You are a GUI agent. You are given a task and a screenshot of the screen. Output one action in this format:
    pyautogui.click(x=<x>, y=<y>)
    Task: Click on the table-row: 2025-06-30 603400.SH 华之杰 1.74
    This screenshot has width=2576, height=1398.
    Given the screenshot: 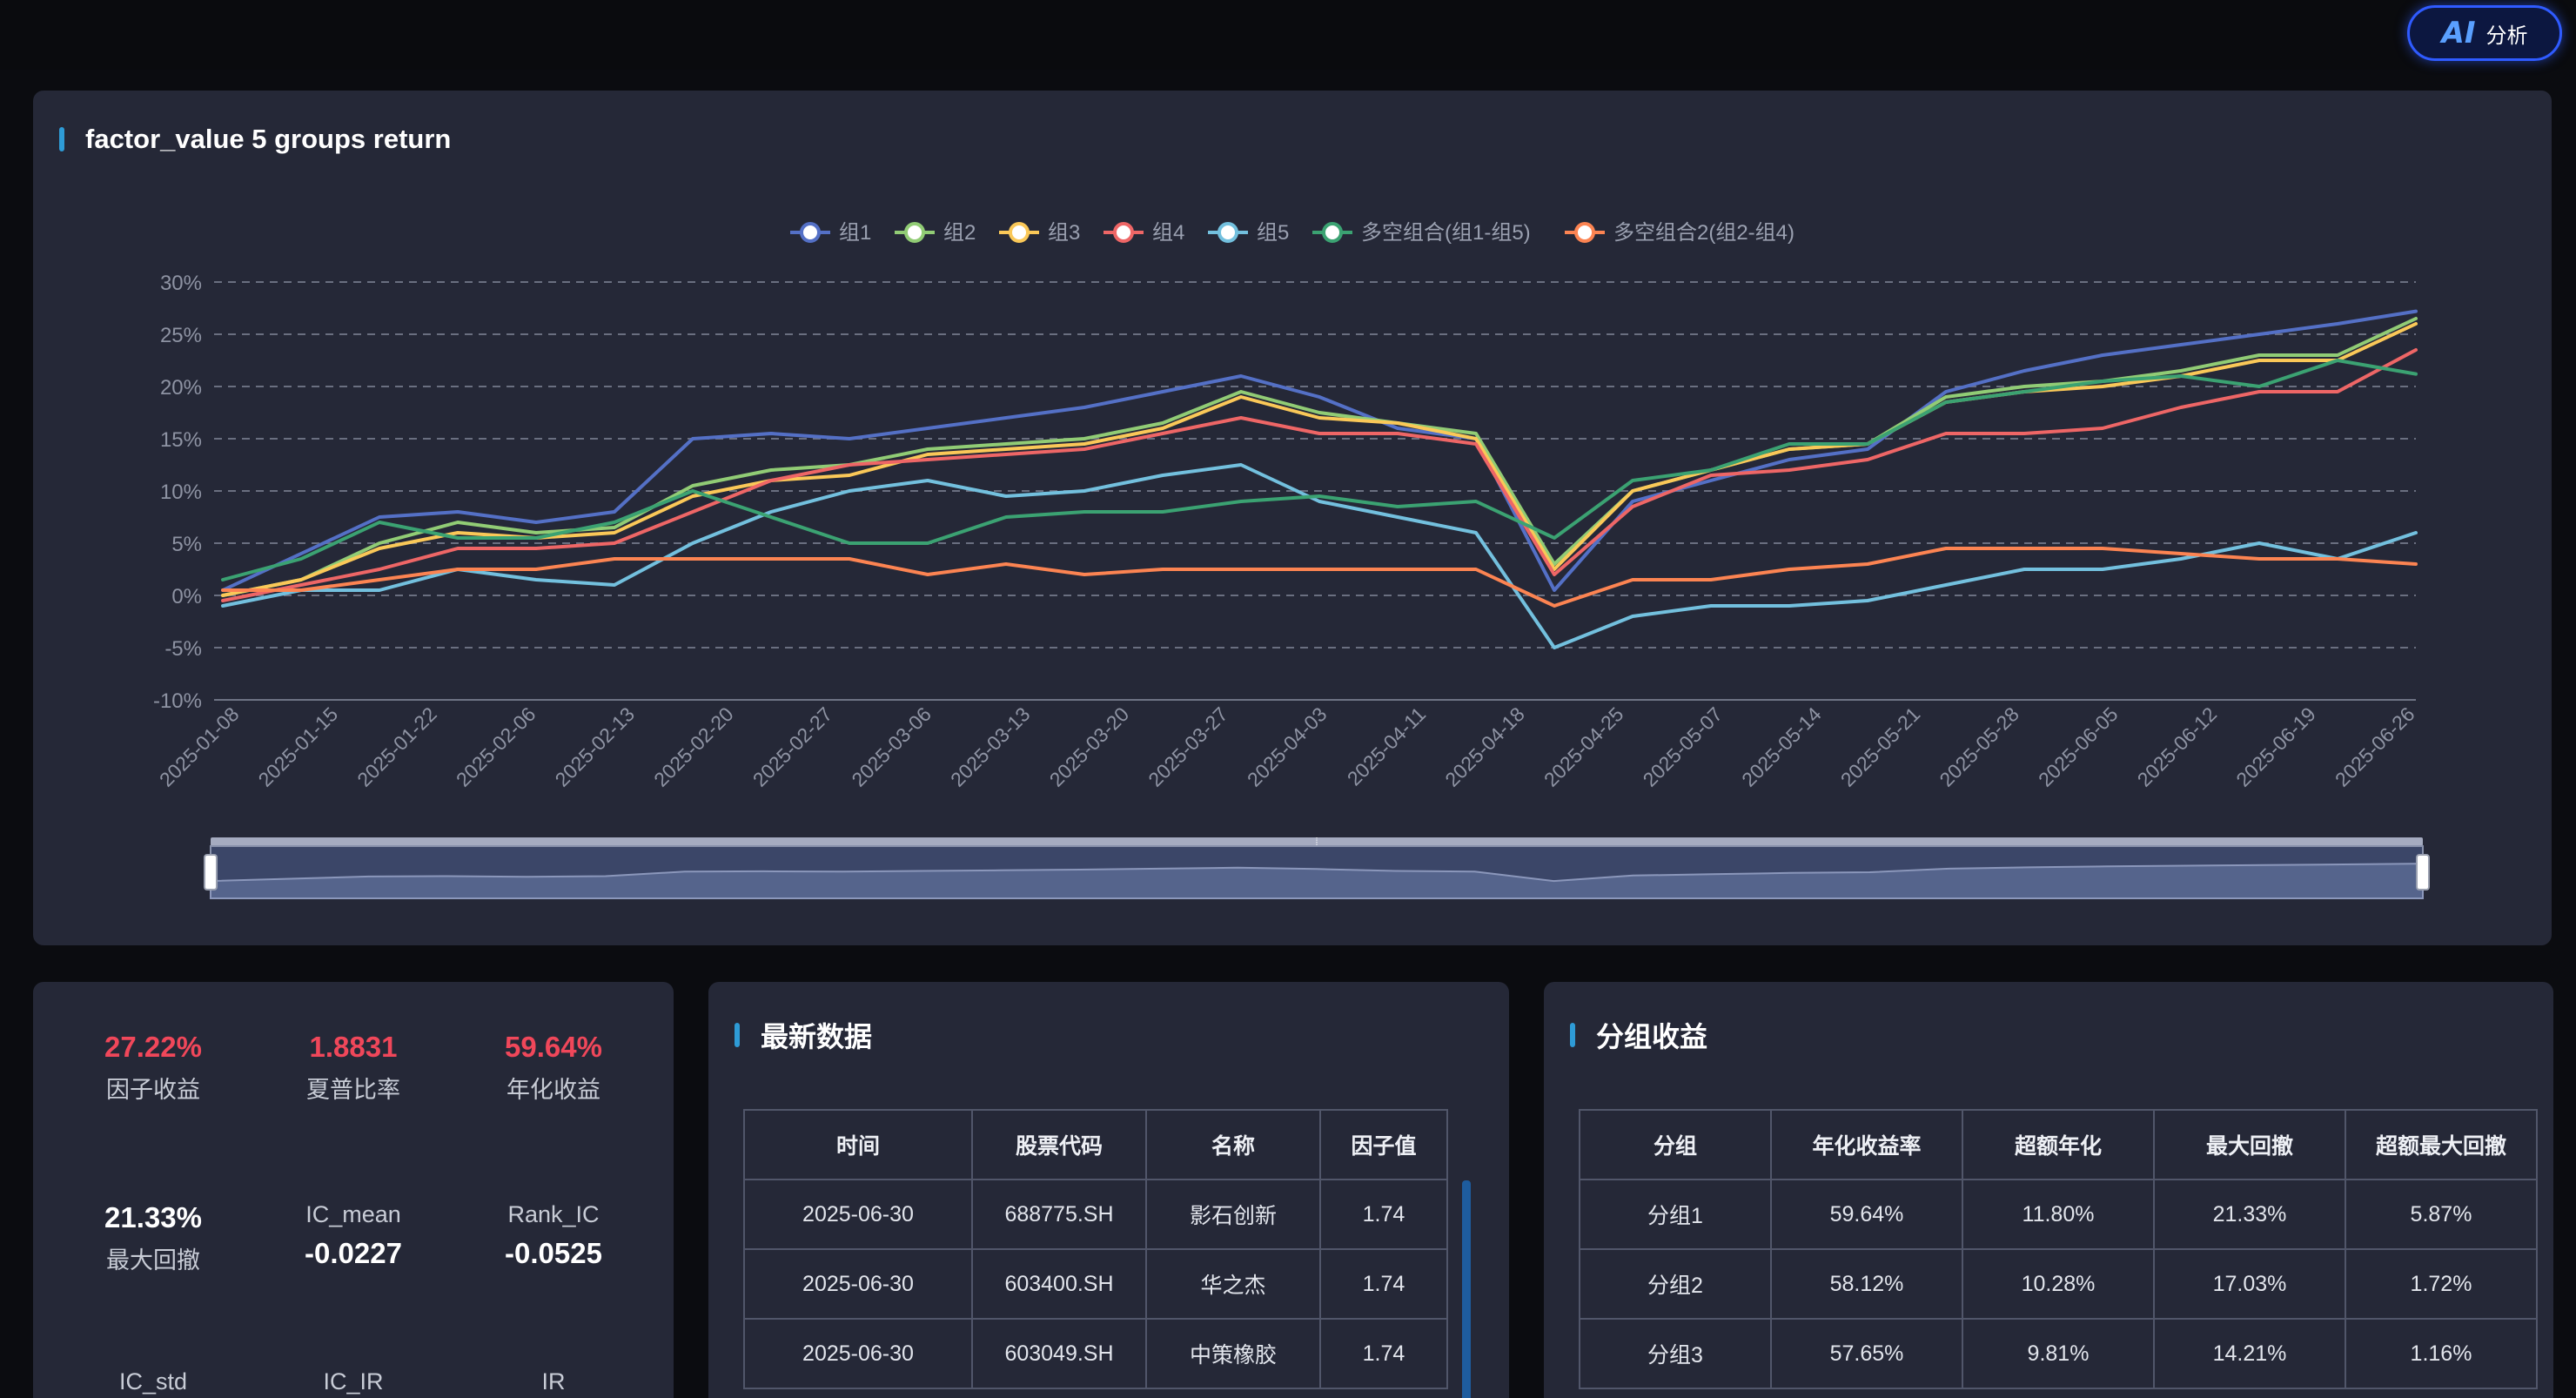 What is the action you would take?
    pyautogui.click(x=1095, y=1284)
    